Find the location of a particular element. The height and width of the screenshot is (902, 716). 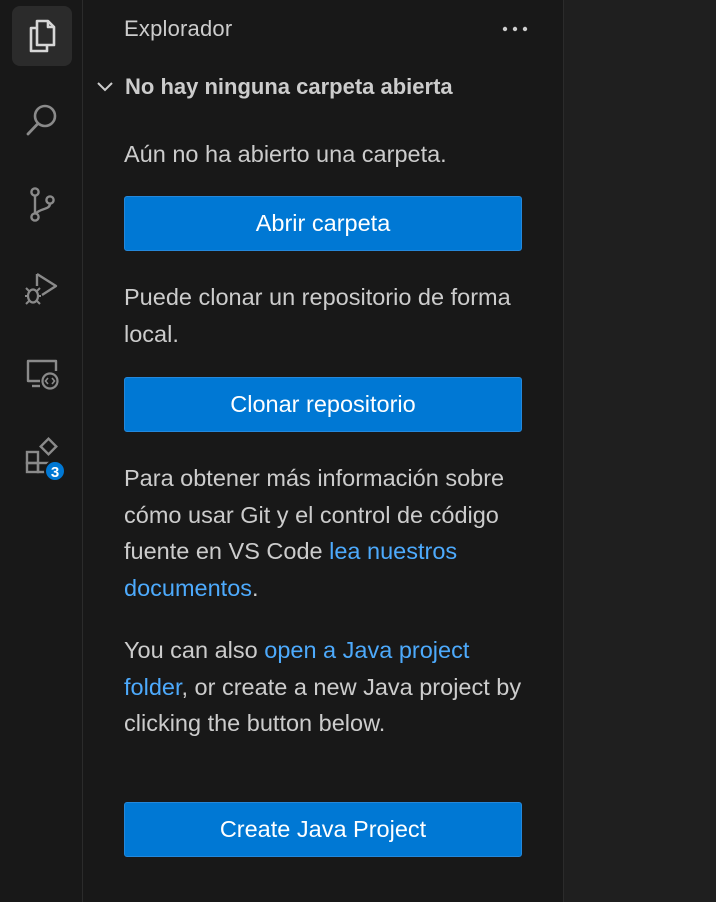

sidebar-title: Explorador is located at coordinates (178, 28).